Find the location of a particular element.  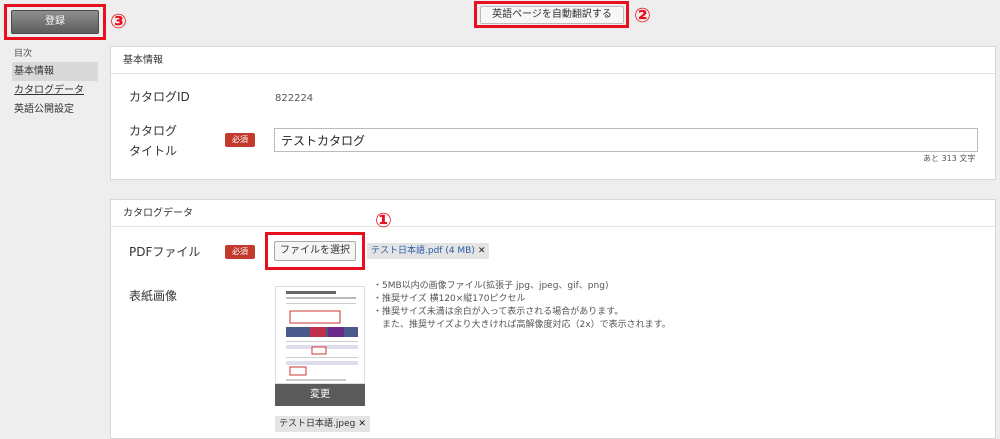

file-select-button: ファイルを選択 is located at coordinates (315, 251).